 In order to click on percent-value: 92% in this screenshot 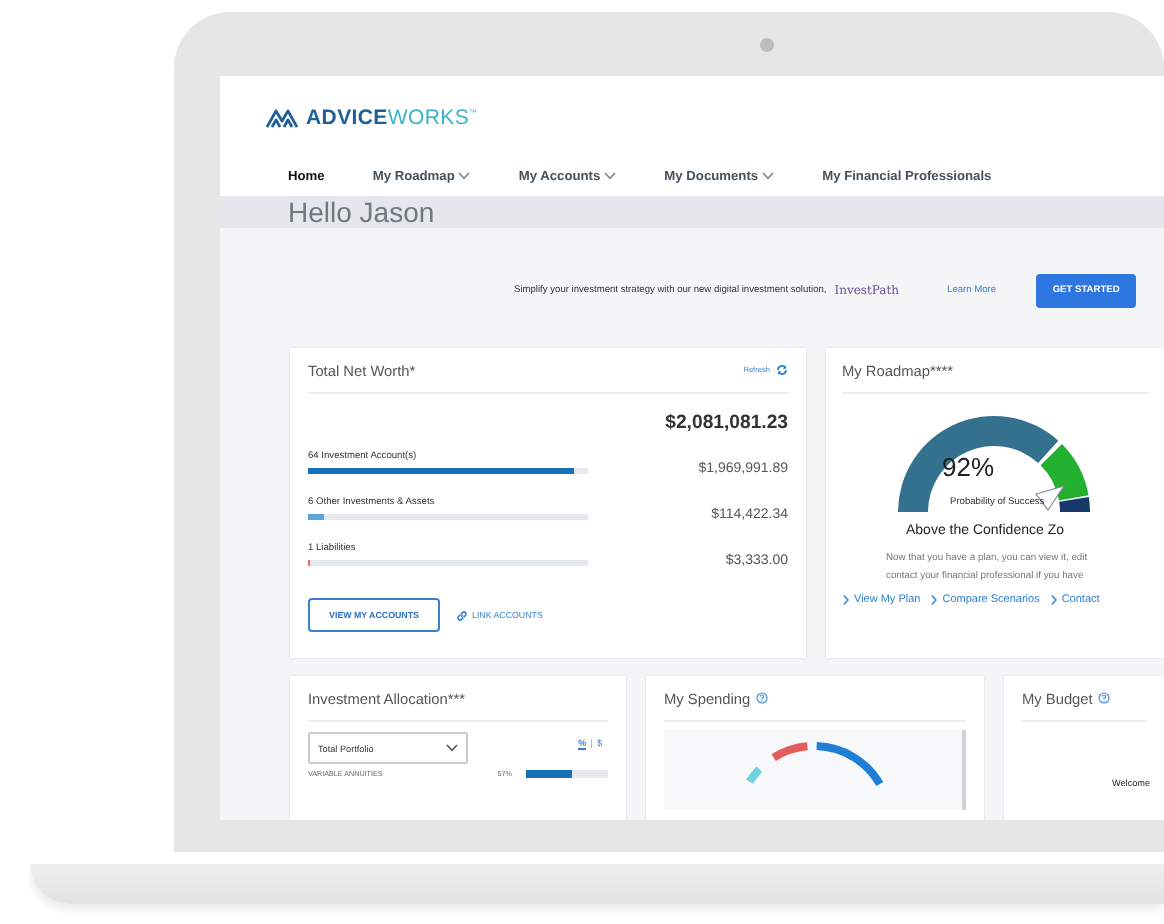, I will do `click(968, 467)`.